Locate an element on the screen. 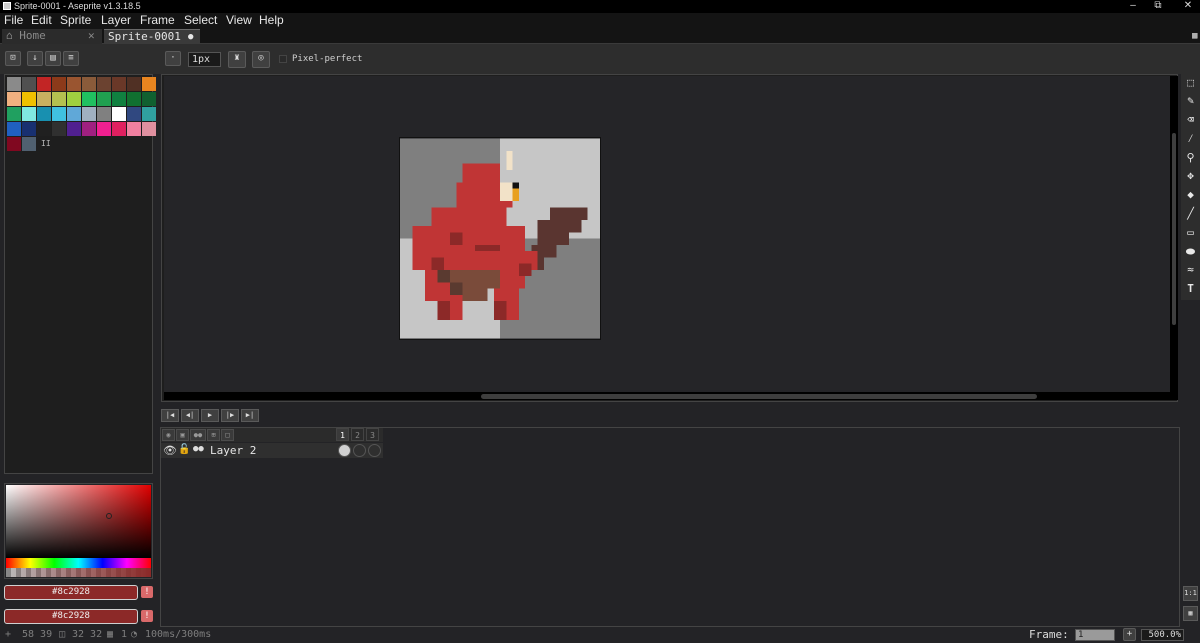 This screenshot has height=643, width=1200. symmetry-icon: ◎ is located at coordinates (261, 59).